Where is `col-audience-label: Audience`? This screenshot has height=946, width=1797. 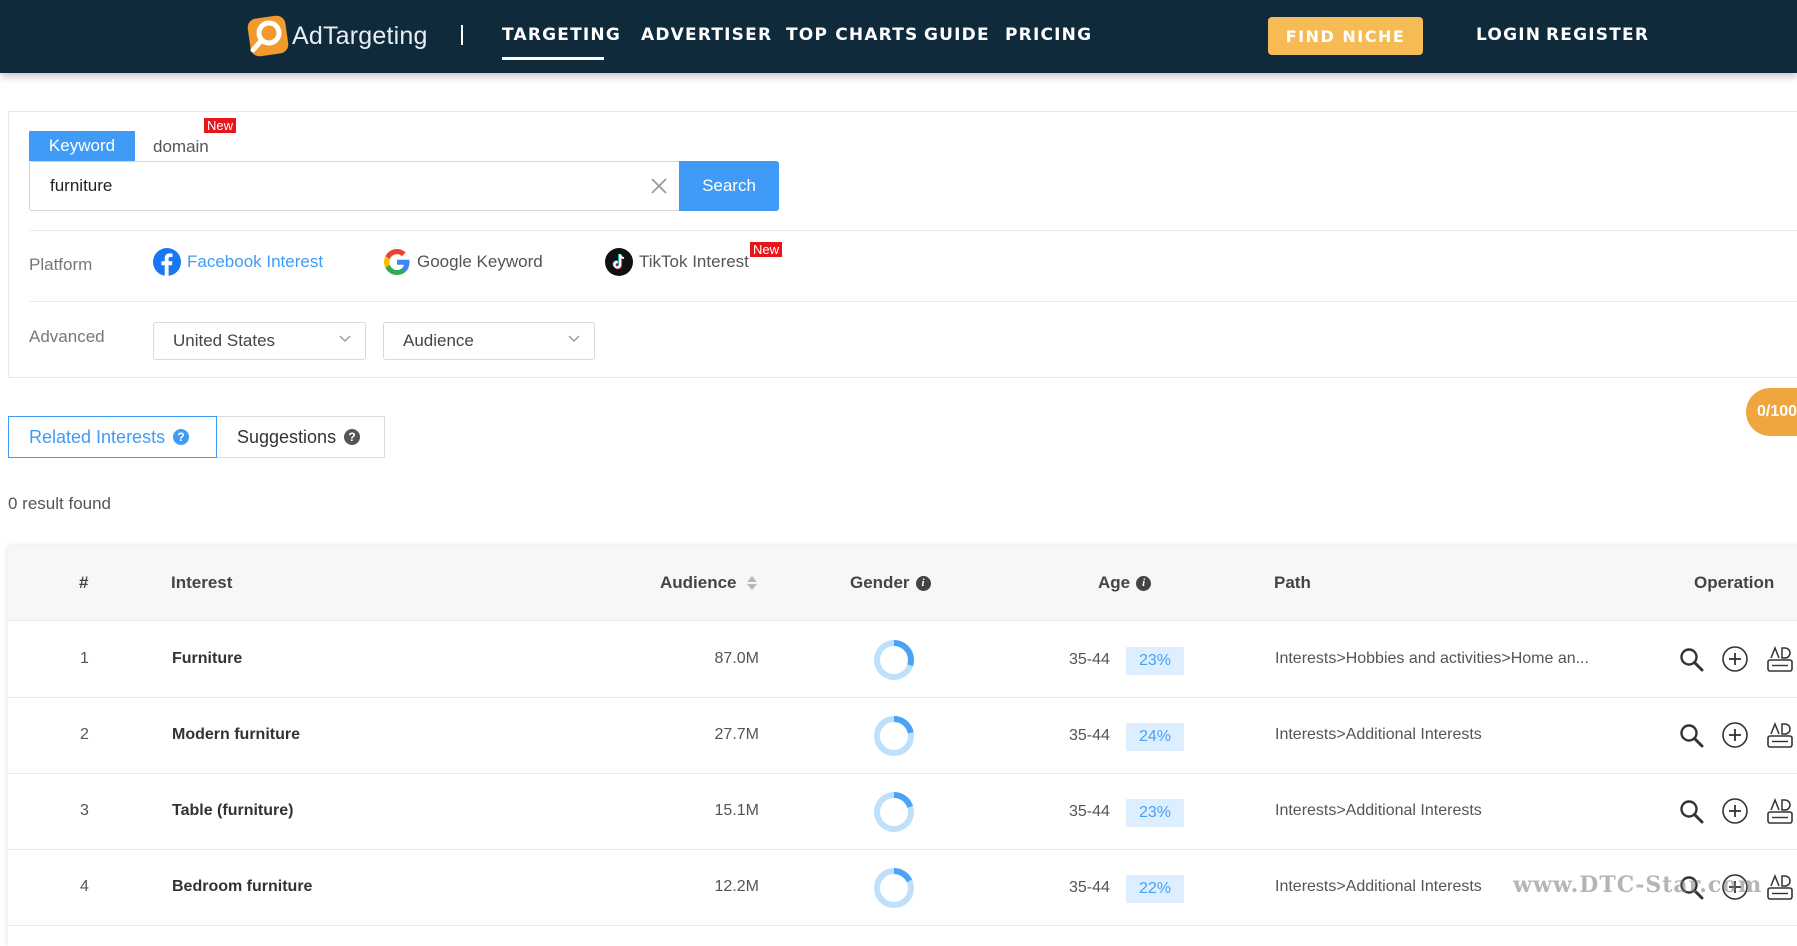
col-audience-label: Audience is located at coordinates (698, 582).